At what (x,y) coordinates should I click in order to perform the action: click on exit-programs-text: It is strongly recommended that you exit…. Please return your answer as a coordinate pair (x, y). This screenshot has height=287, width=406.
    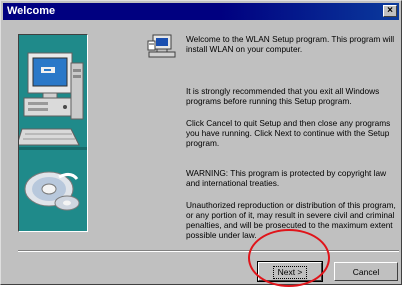
    Looking at the image, I should click on (283, 96).